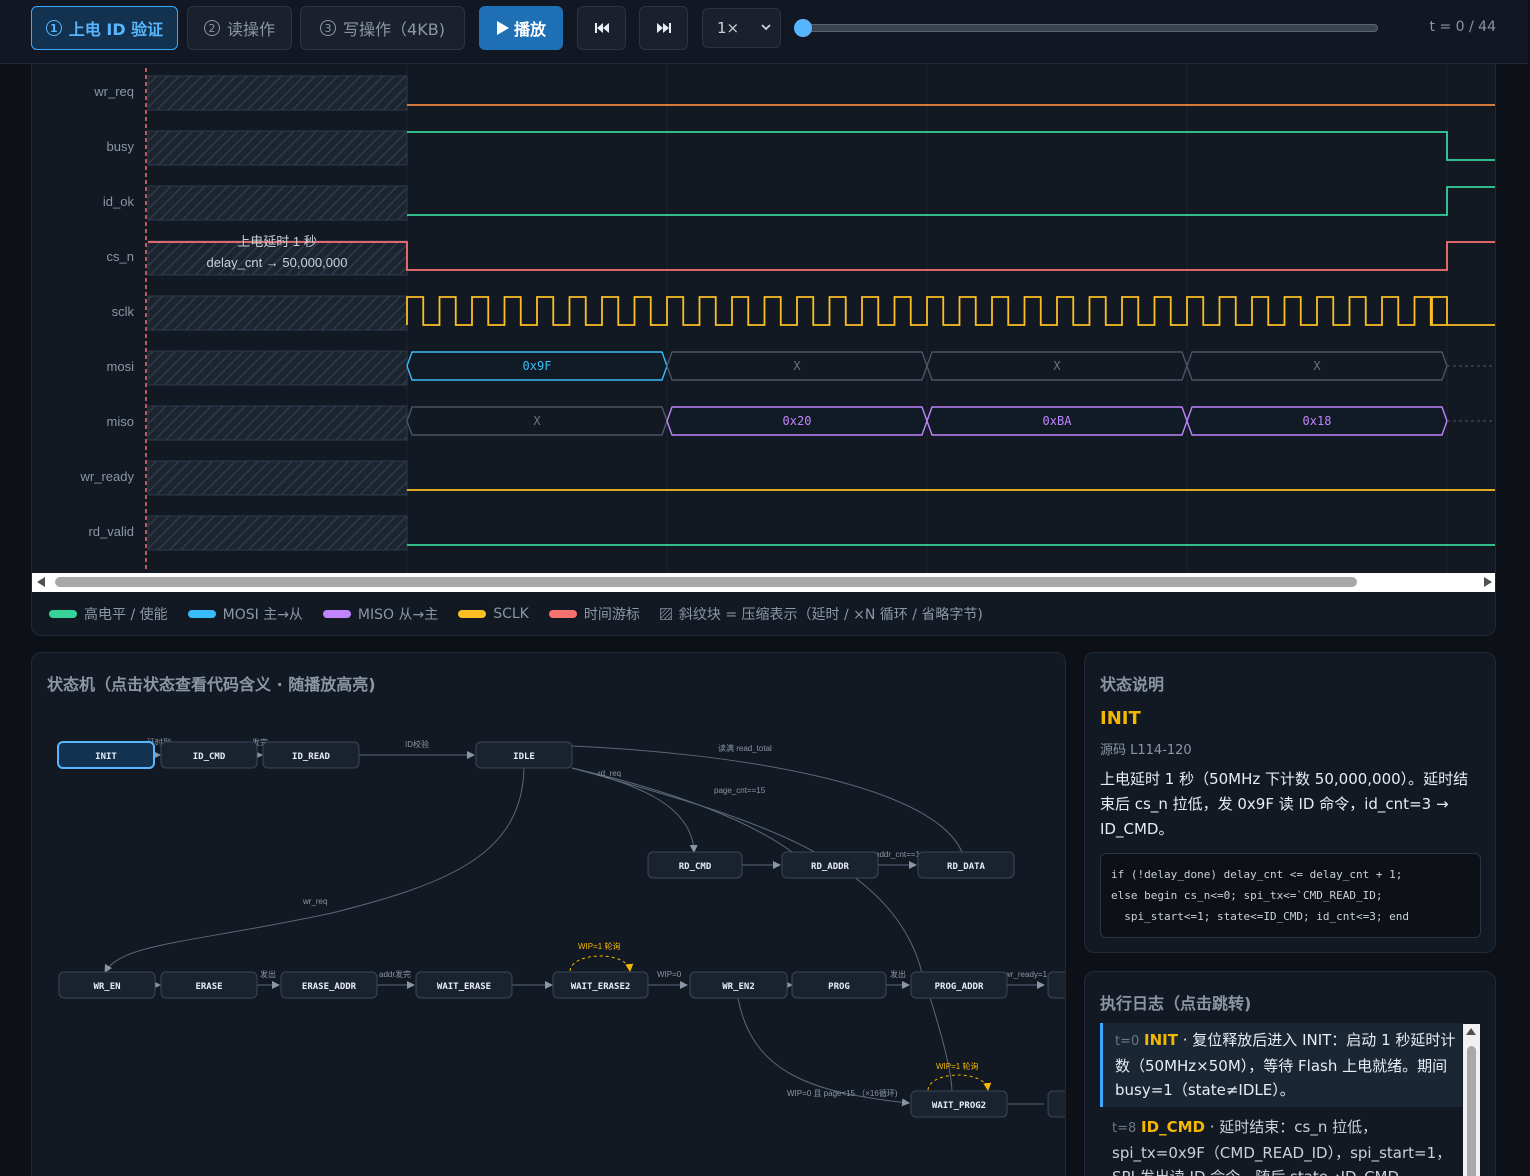 This screenshot has width=1530, height=1176. What do you see at coordinates (314, 901) in the screenshot?
I see `edge-label: wr_req` at bounding box center [314, 901].